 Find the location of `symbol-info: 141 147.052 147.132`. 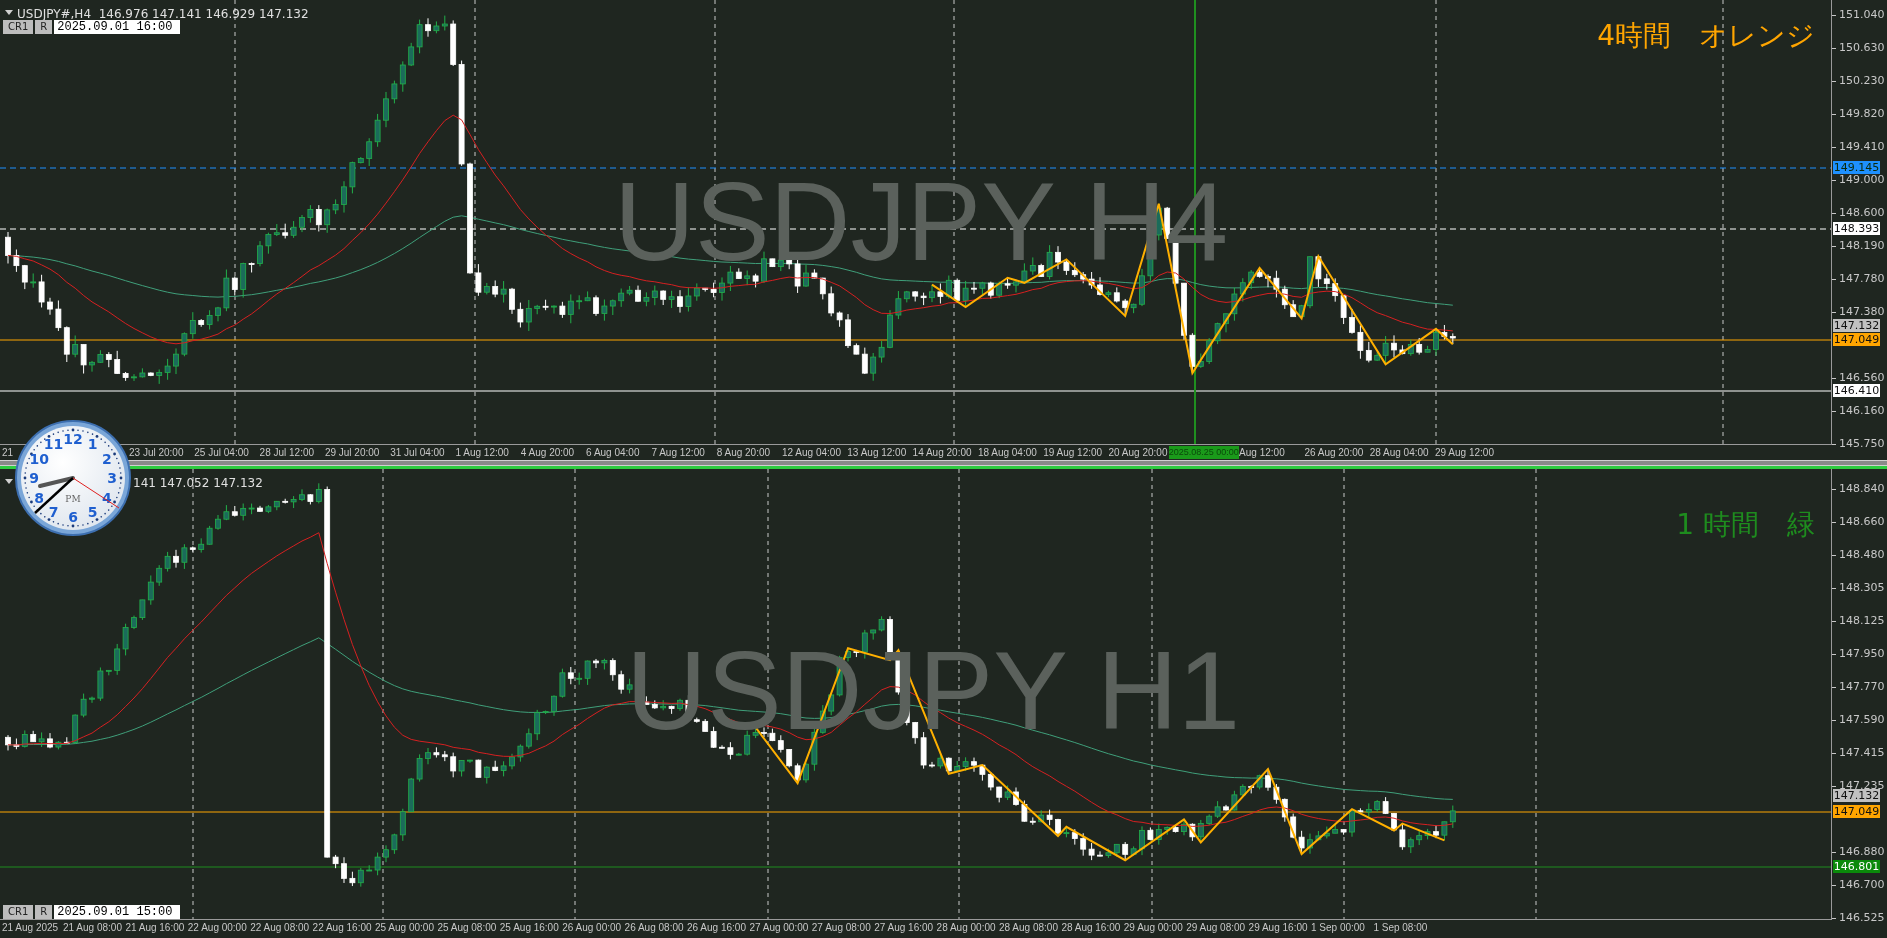

symbol-info: 141 147.052 147.132 is located at coordinates (198, 483).